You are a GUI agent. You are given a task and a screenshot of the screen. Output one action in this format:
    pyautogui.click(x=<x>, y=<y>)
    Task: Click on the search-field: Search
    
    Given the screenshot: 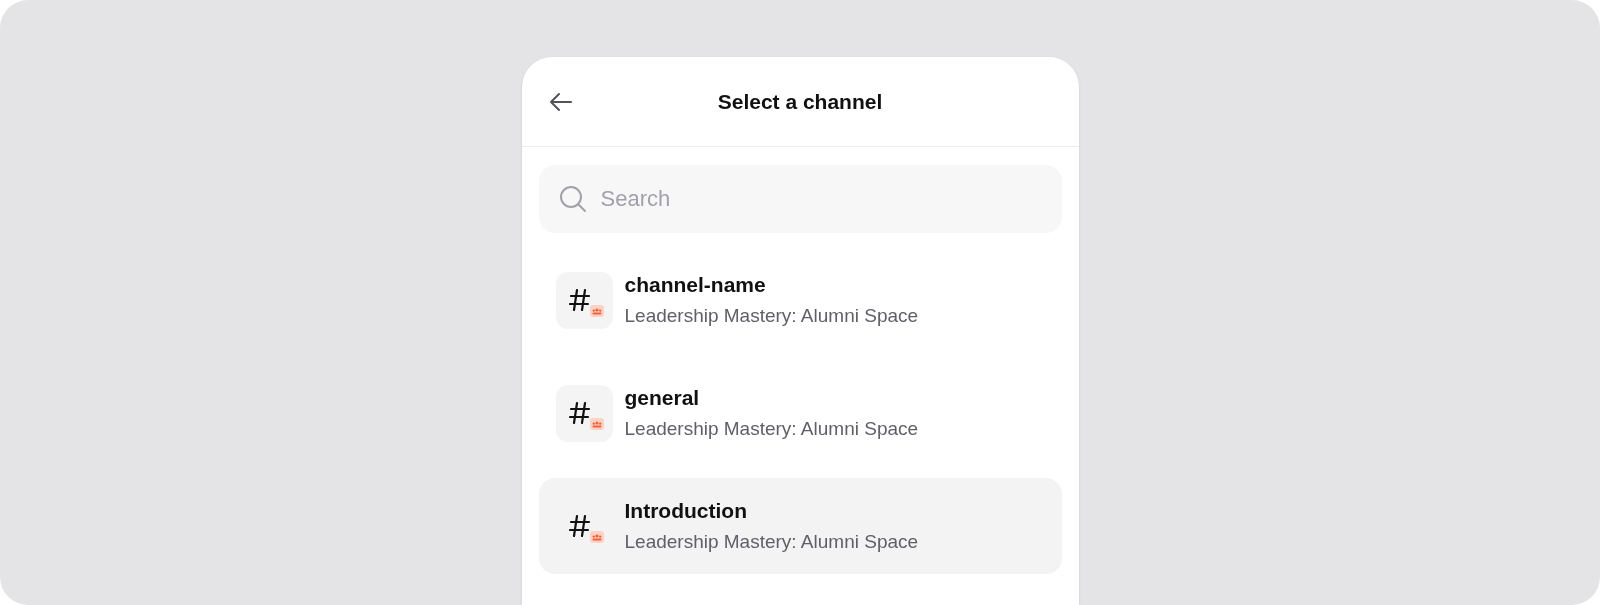 What is the action you would take?
    pyautogui.click(x=800, y=199)
    